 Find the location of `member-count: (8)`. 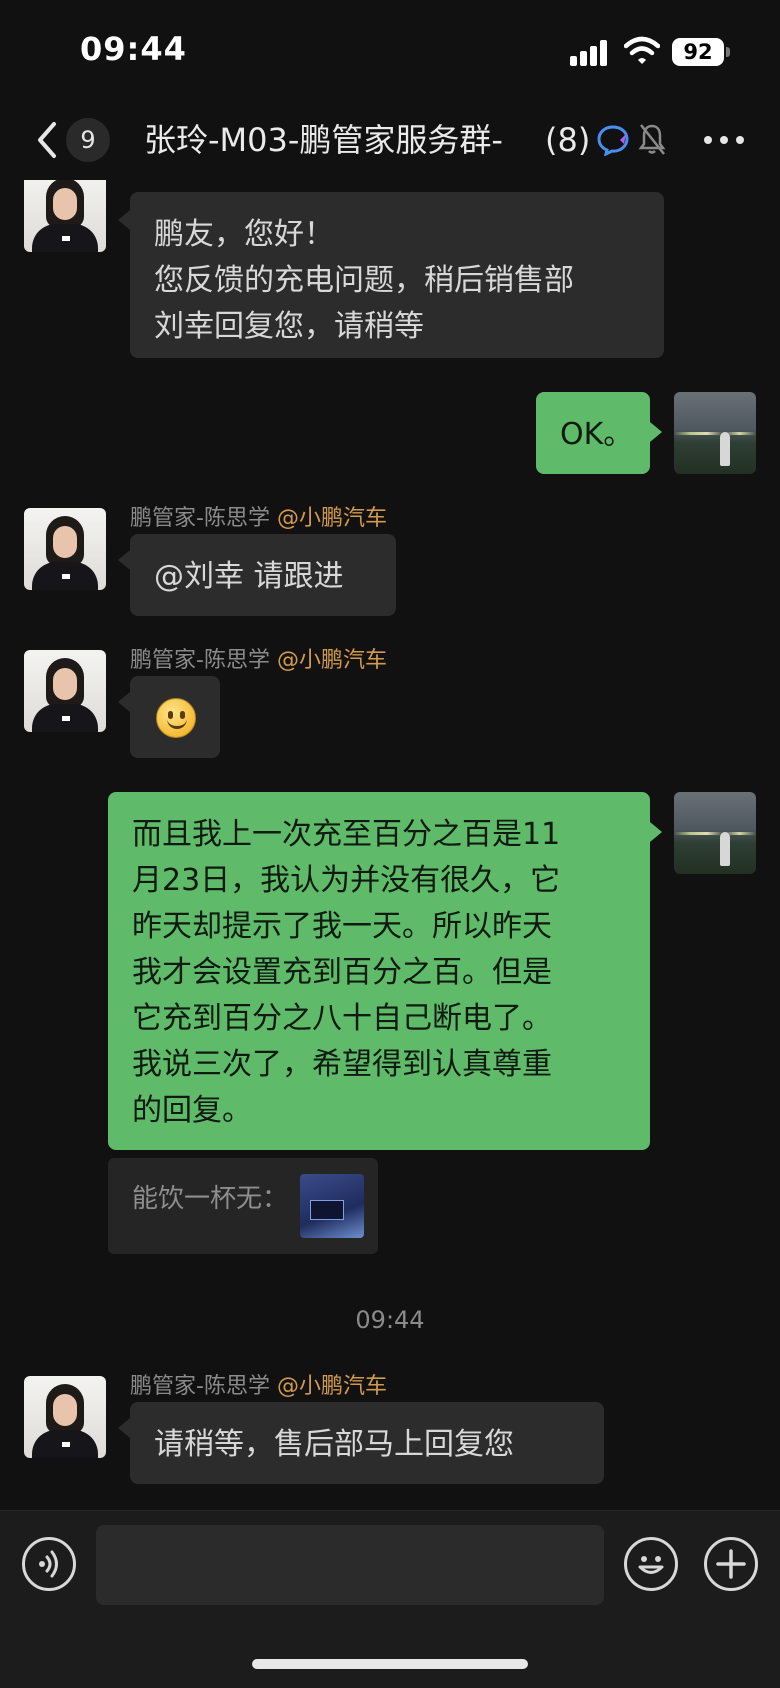

member-count: (8) is located at coordinates (568, 140).